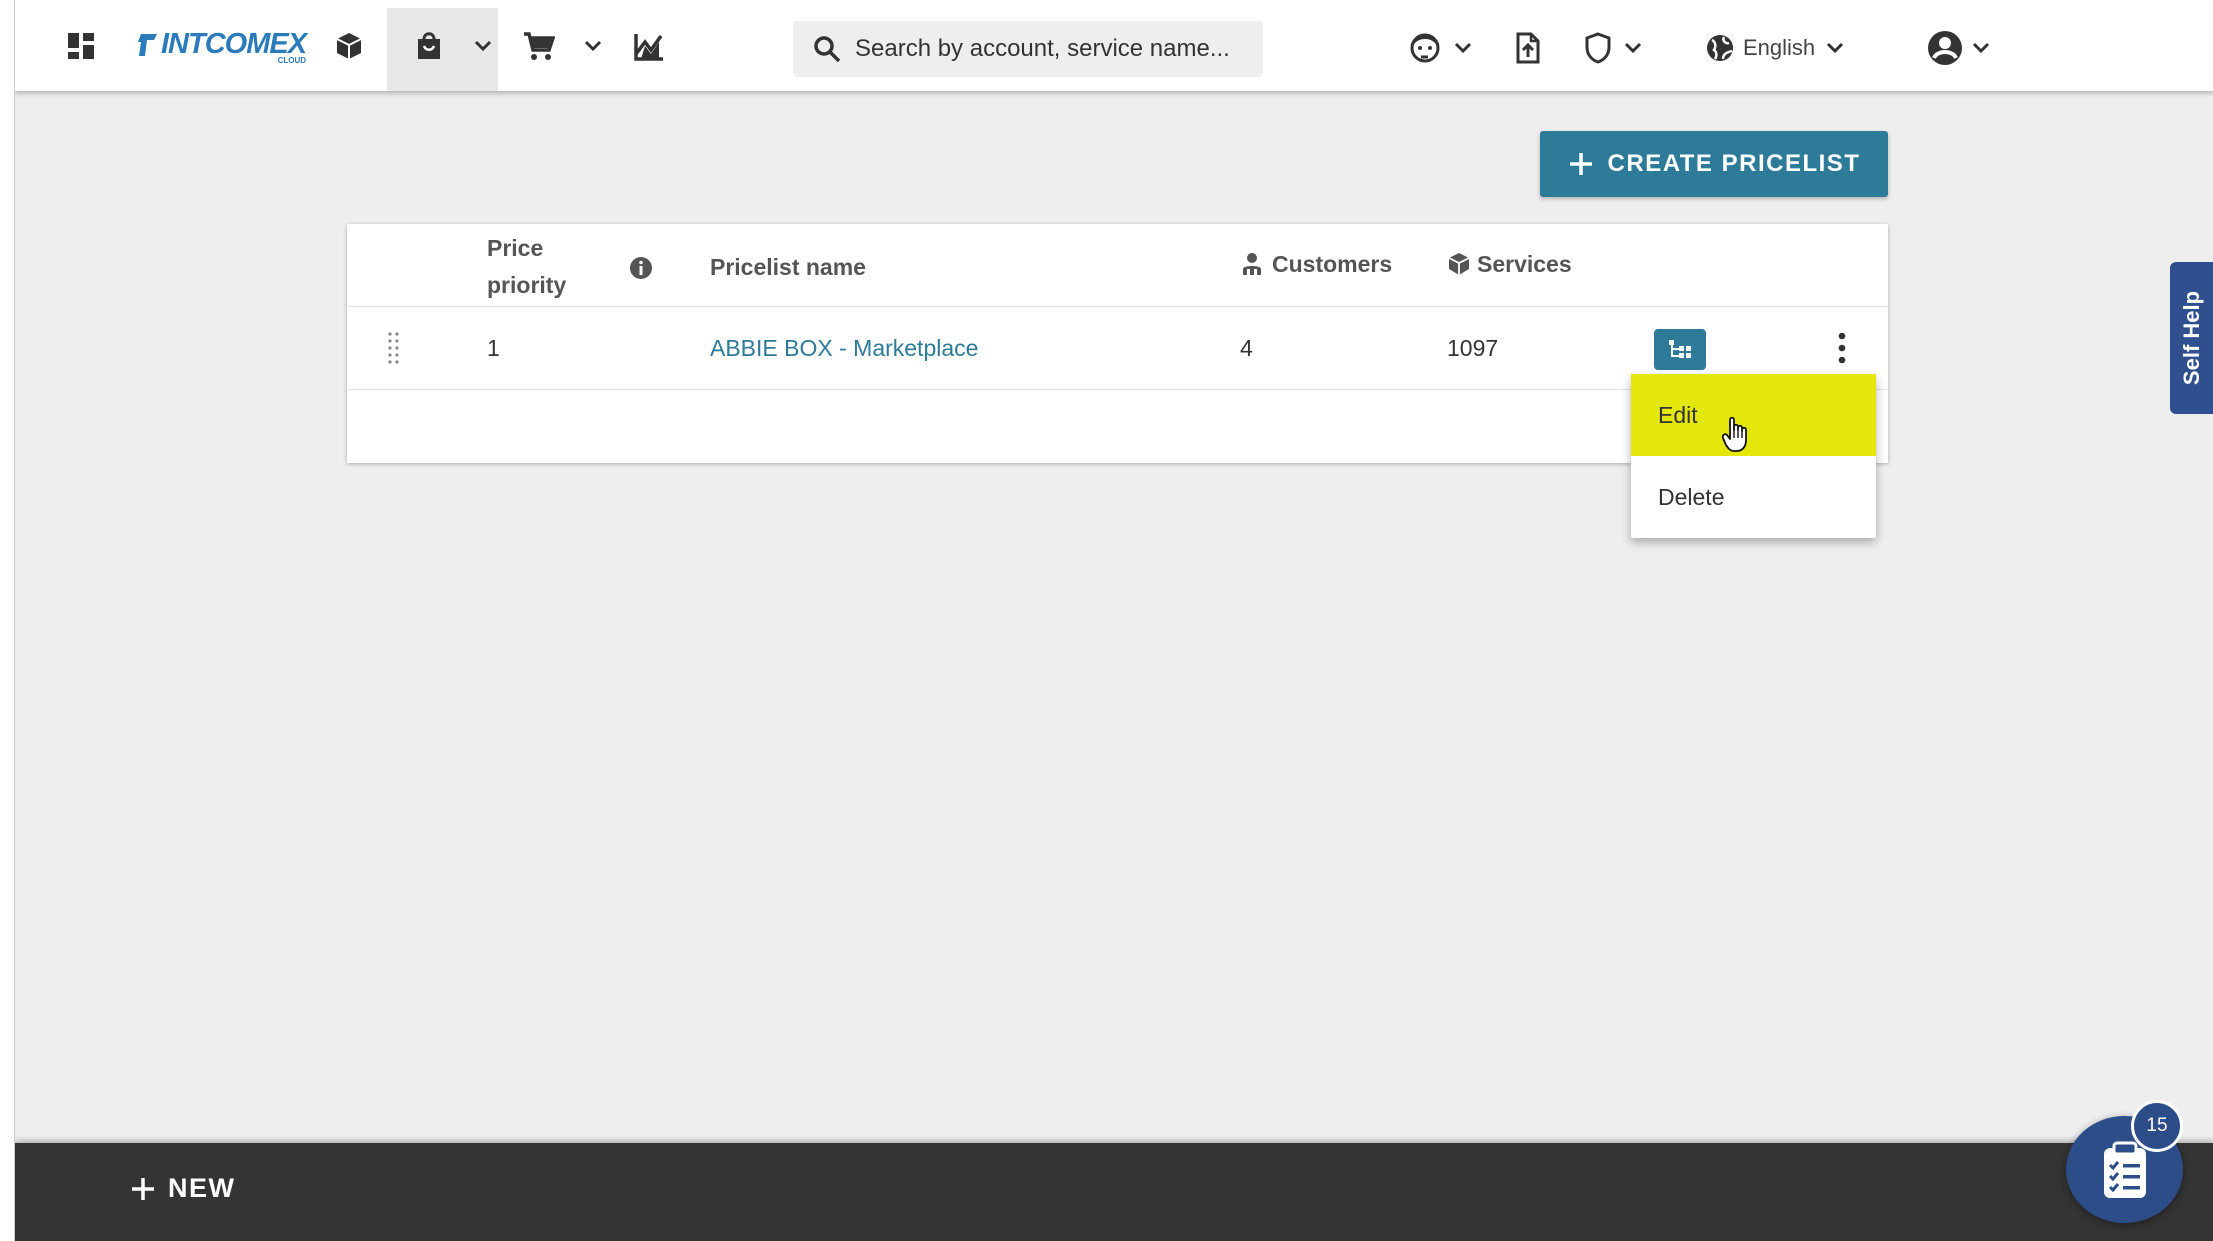 This screenshot has width=2213, height=1241. What do you see at coordinates (649, 47) in the screenshot?
I see `analytics-chart-icon` at bounding box center [649, 47].